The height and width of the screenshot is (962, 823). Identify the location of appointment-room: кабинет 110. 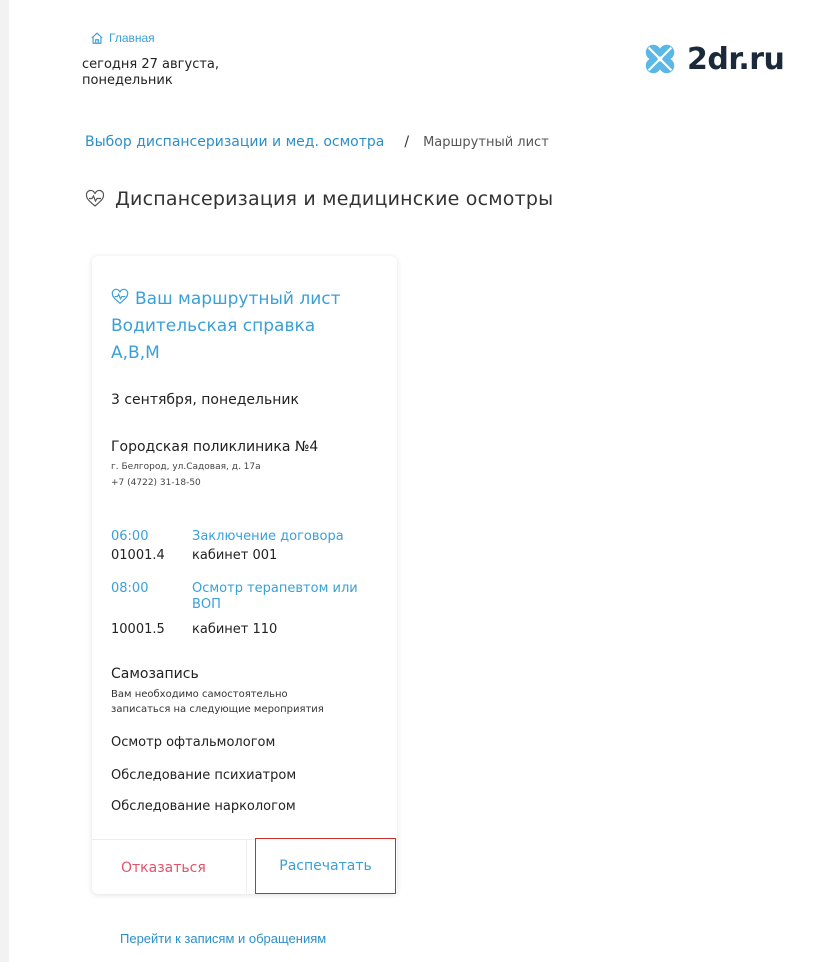
(235, 629).